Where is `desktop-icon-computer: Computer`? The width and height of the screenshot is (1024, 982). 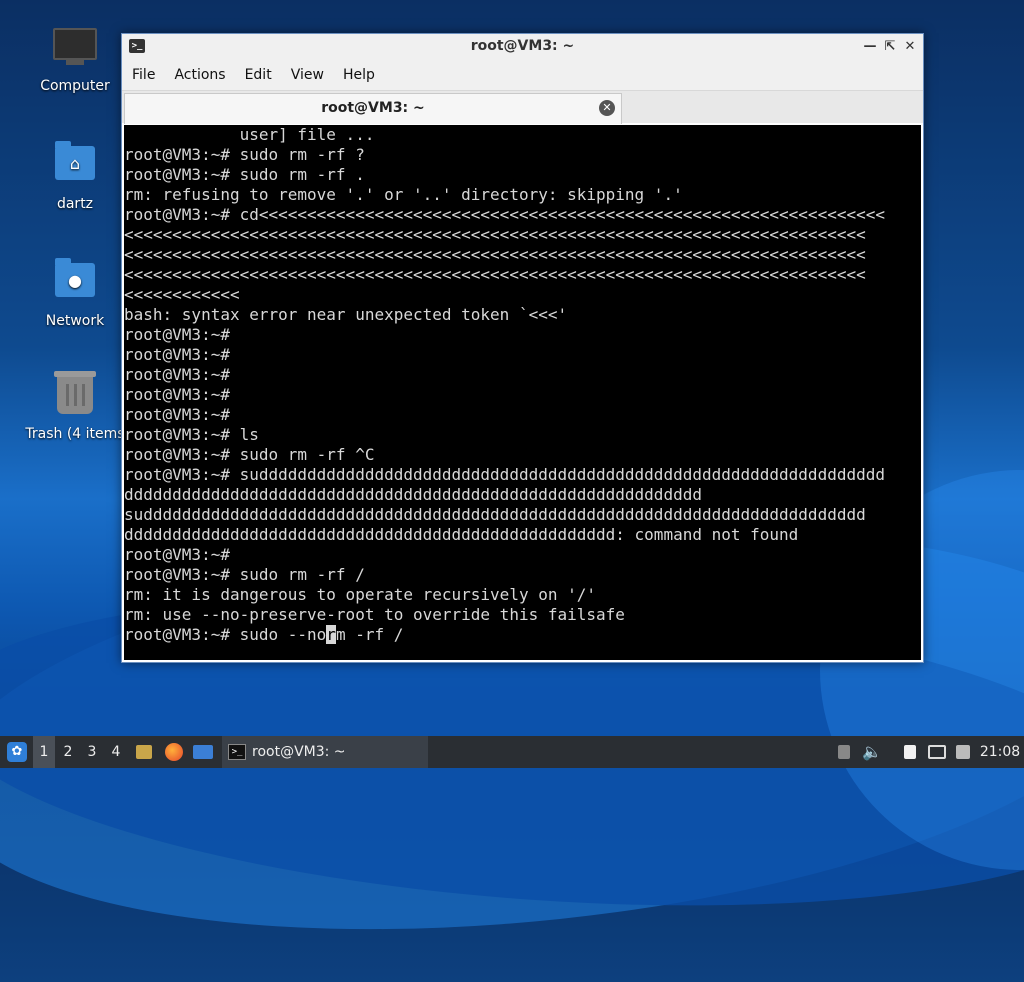 desktop-icon-computer: Computer is located at coordinates (75, 58).